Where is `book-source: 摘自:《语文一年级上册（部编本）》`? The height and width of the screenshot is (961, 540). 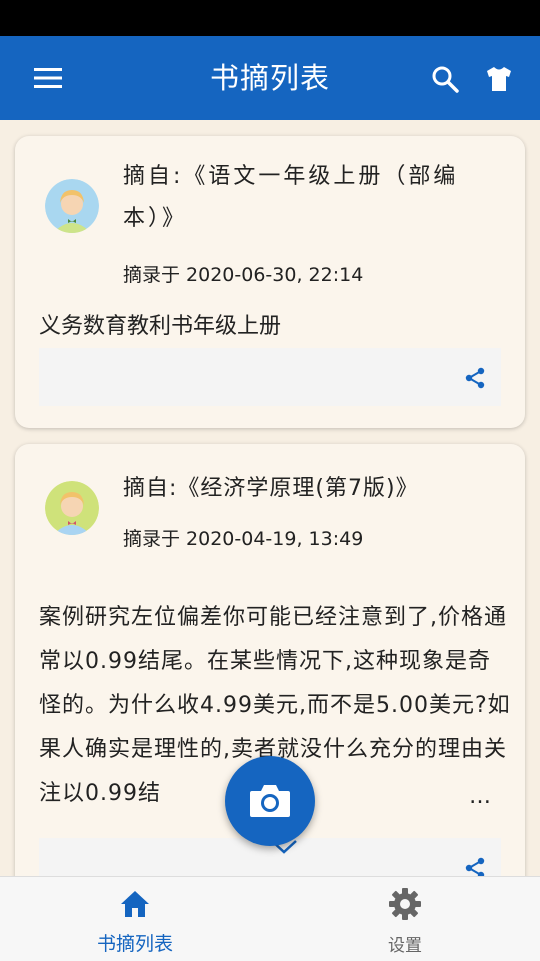 book-source: 摘自:《语文一年级上册（部编本）》 is located at coordinates (291, 197).